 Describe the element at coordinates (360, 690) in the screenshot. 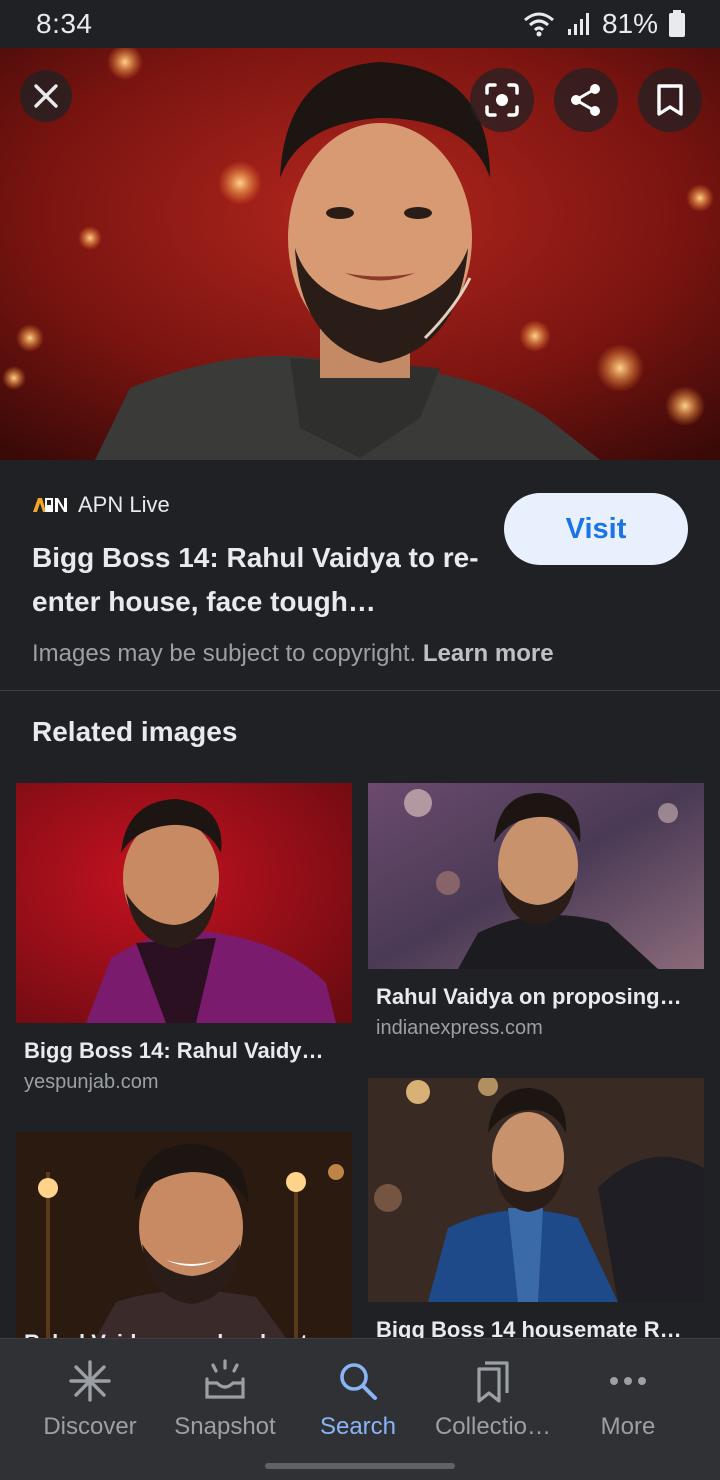

I see `divider` at that location.